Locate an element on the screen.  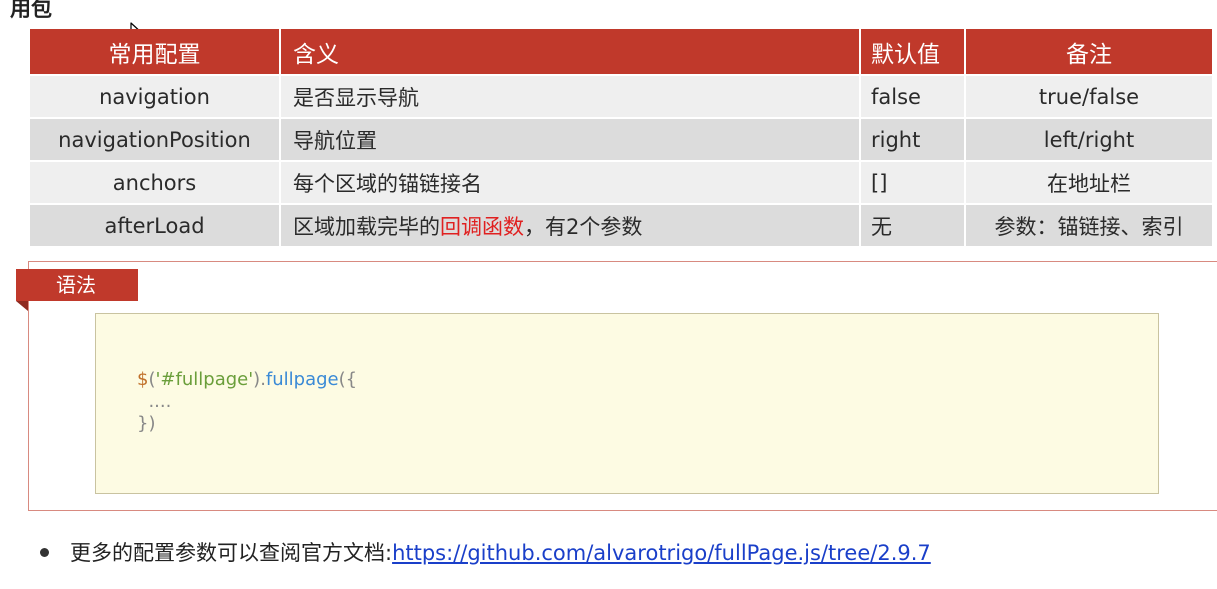
header-meaning: 含义 is located at coordinates (571, 51).